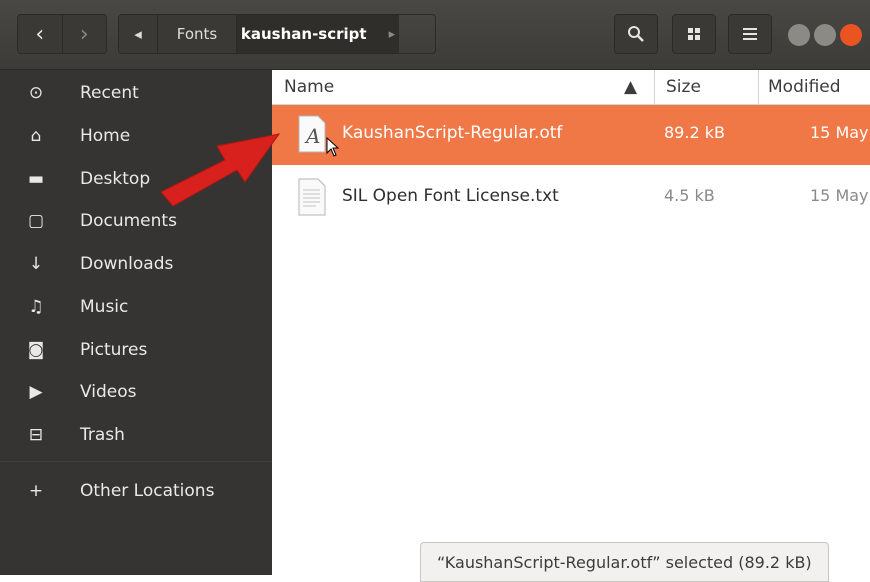 This screenshot has width=870, height=582. I want to click on forward-icon: ›, so click(84, 34).